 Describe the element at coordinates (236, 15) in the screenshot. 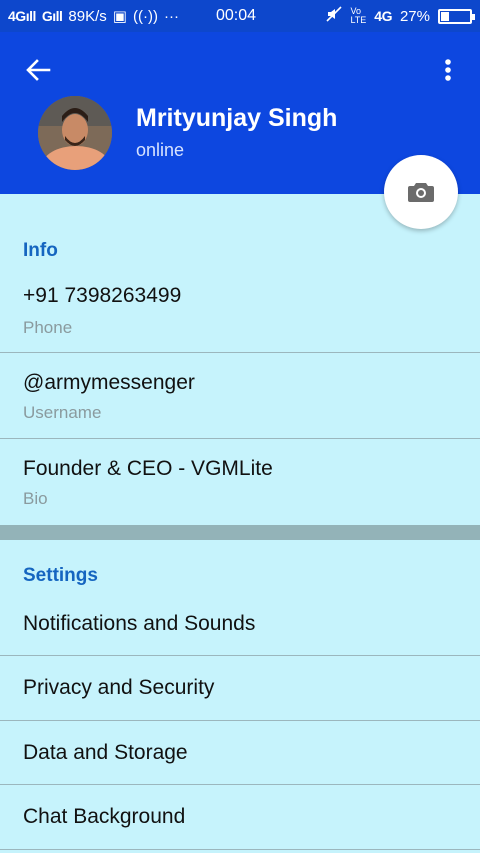

I see `clock: 00:04` at that location.